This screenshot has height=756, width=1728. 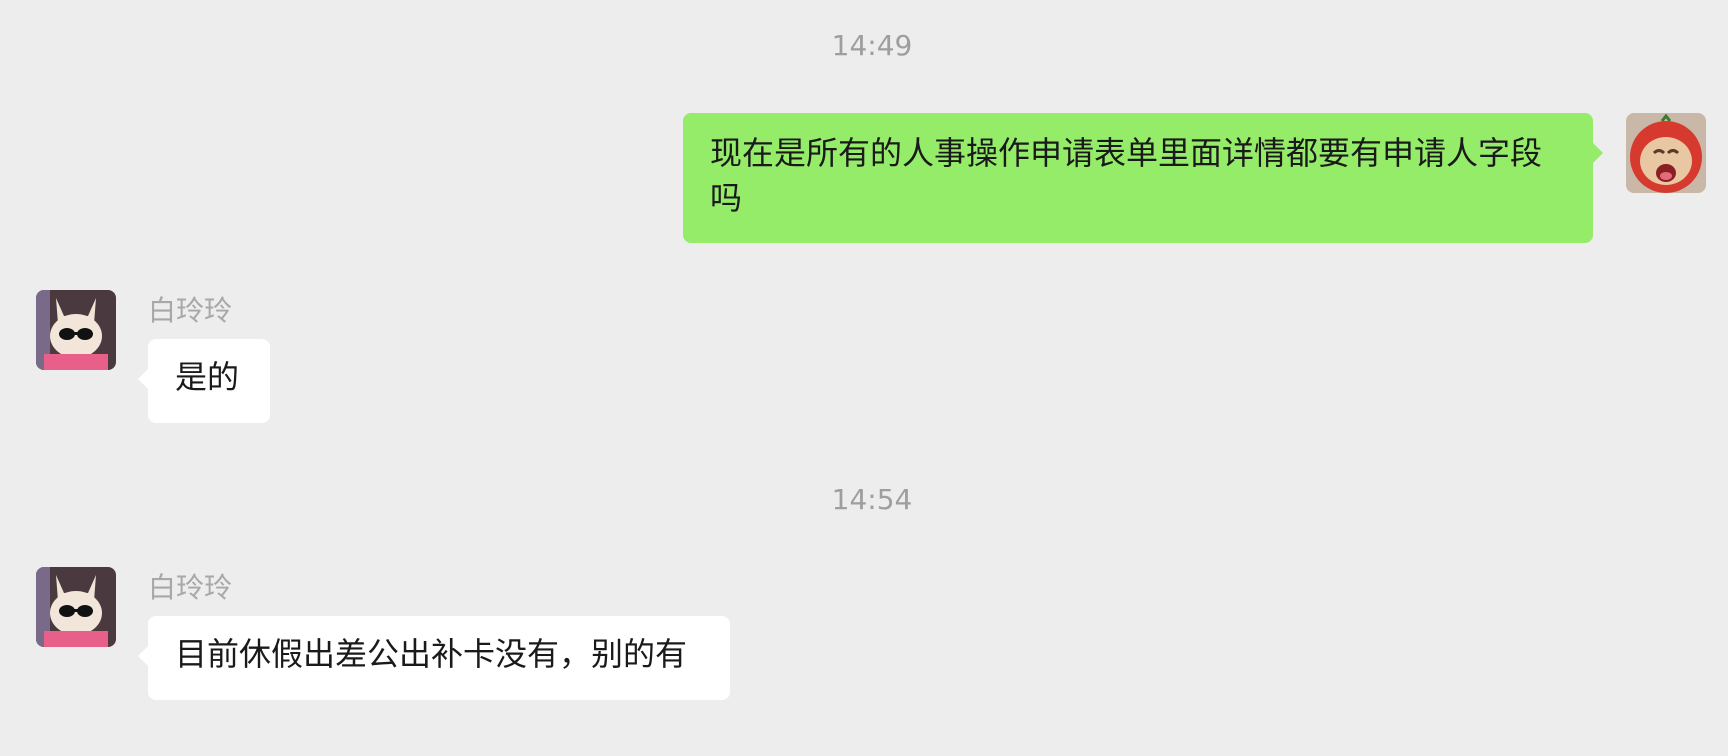 I want to click on timestamp: 14:49, so click(x=872, y=45).